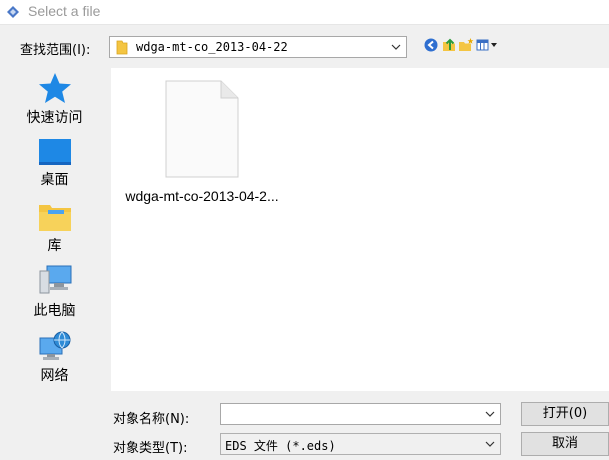 This screenshot has height=460, width=609. I want to click on libraries-icon, so click(54, 218).